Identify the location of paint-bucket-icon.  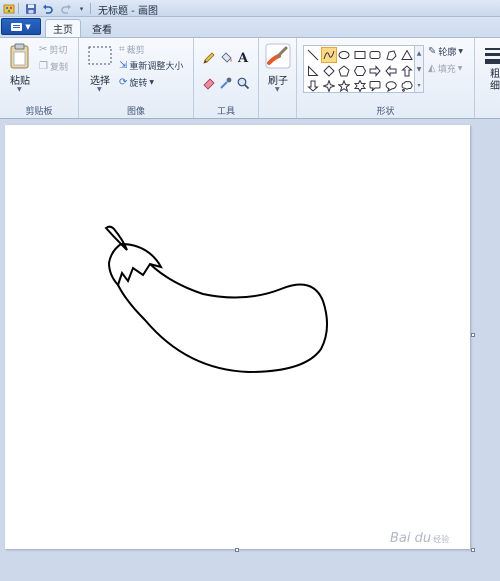
(226, 57).